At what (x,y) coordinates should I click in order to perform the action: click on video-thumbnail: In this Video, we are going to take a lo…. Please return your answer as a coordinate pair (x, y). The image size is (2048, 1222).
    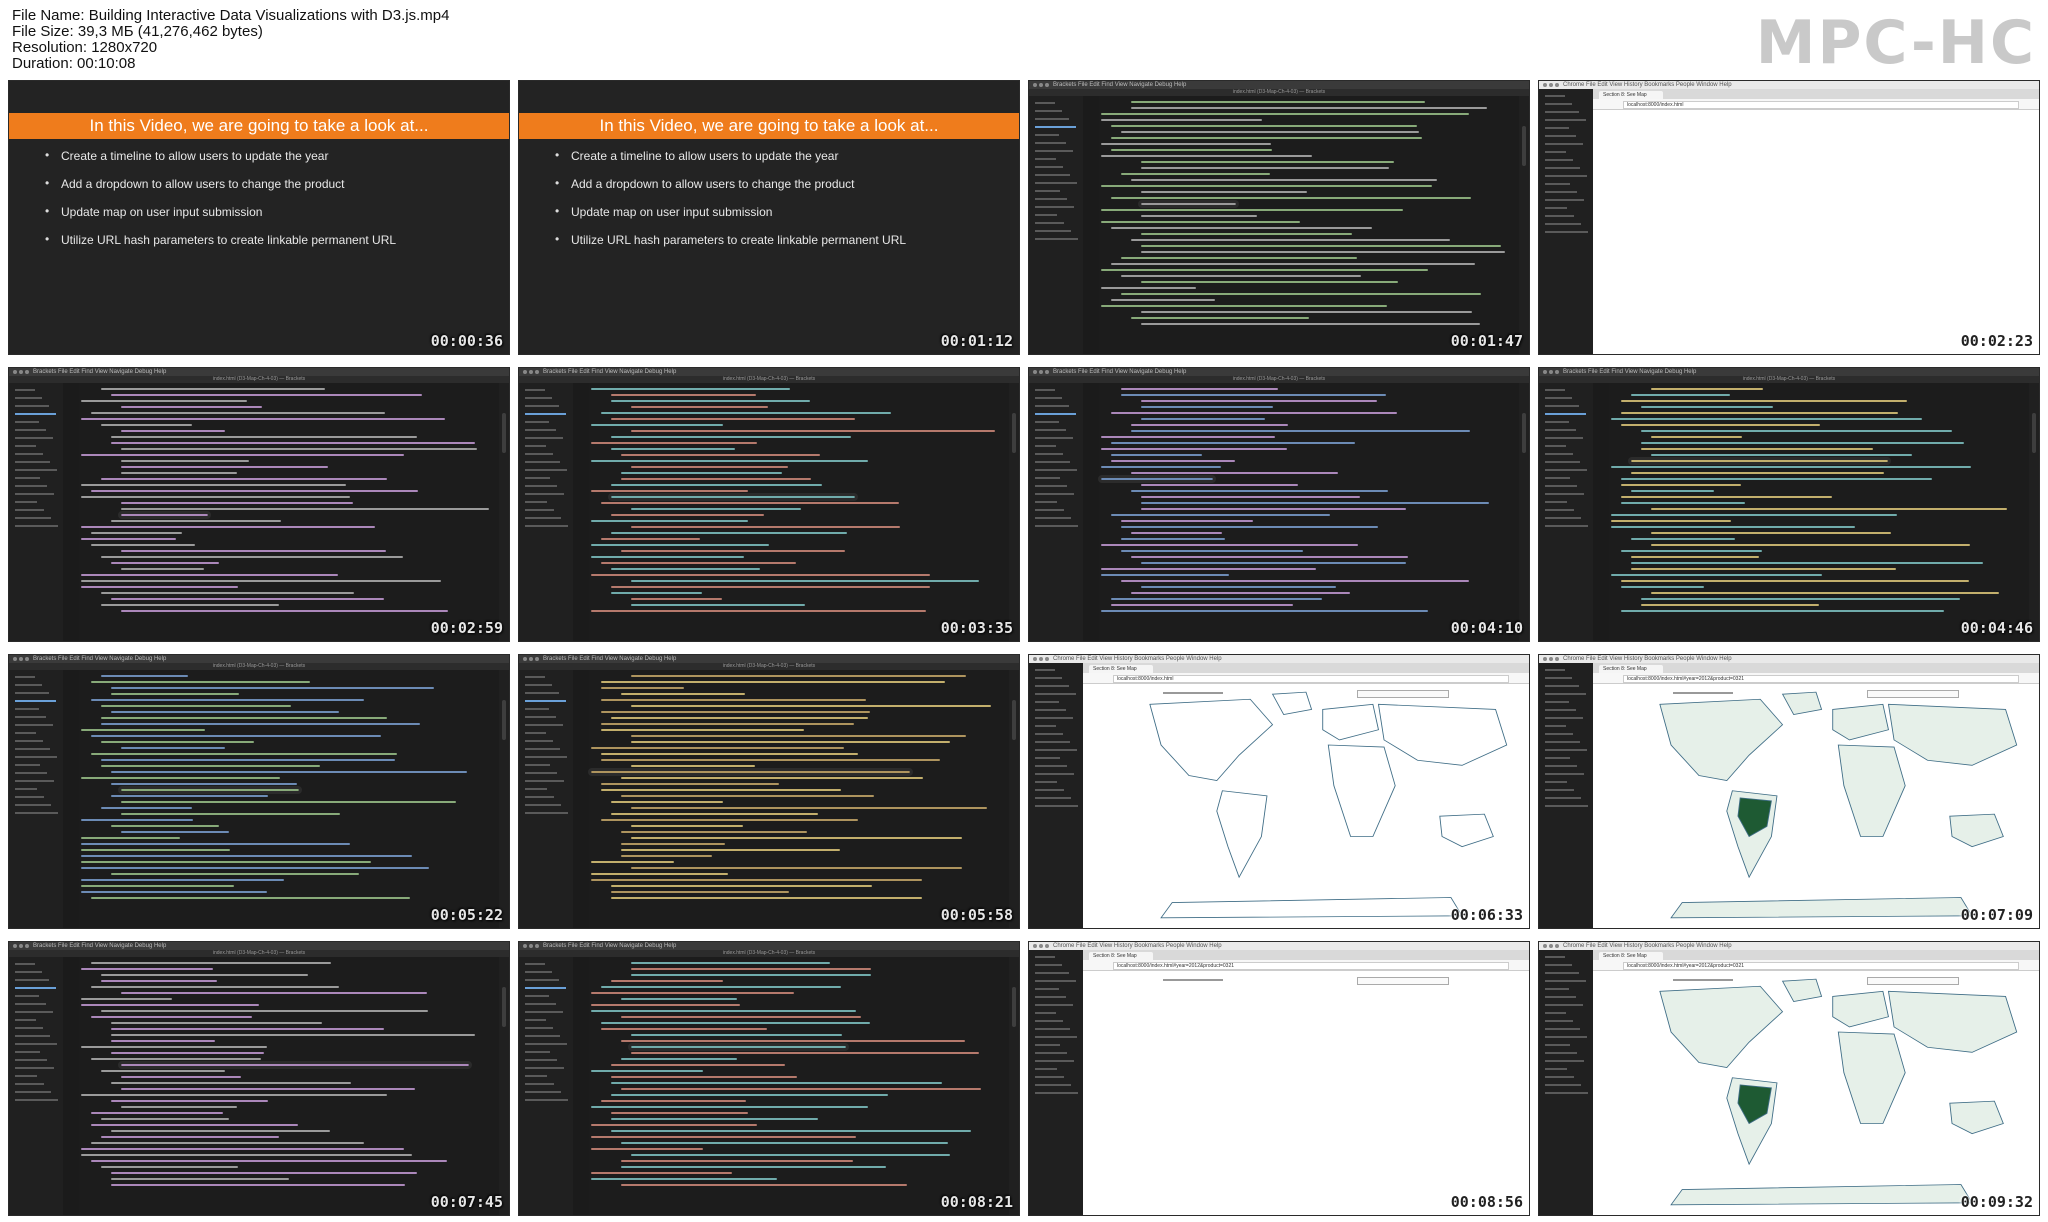
    Looking at the image, I should click on (259, 217).